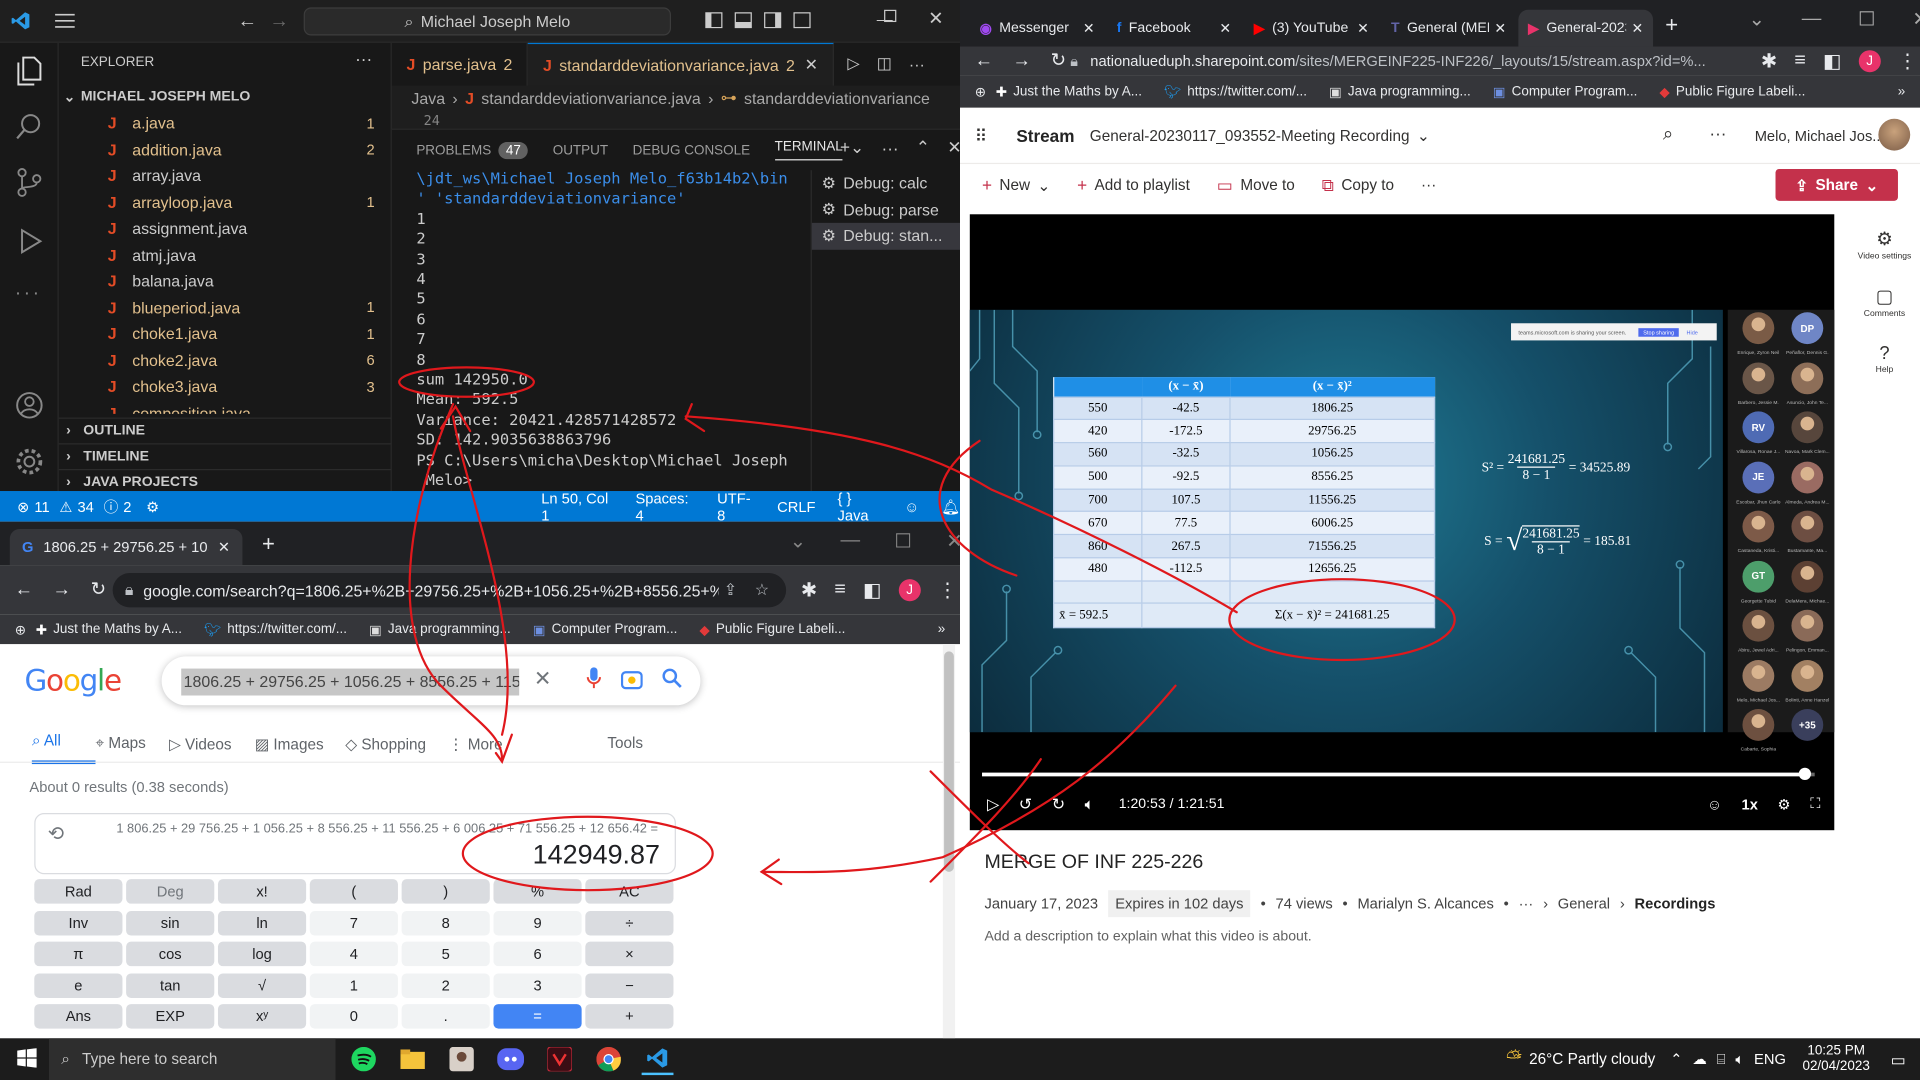  What do you see at coordinates (1835, 1059) in the screenshot?
I see `clock: 10:25 PM 02/04/2023` at bounding box center [1835, 1059].